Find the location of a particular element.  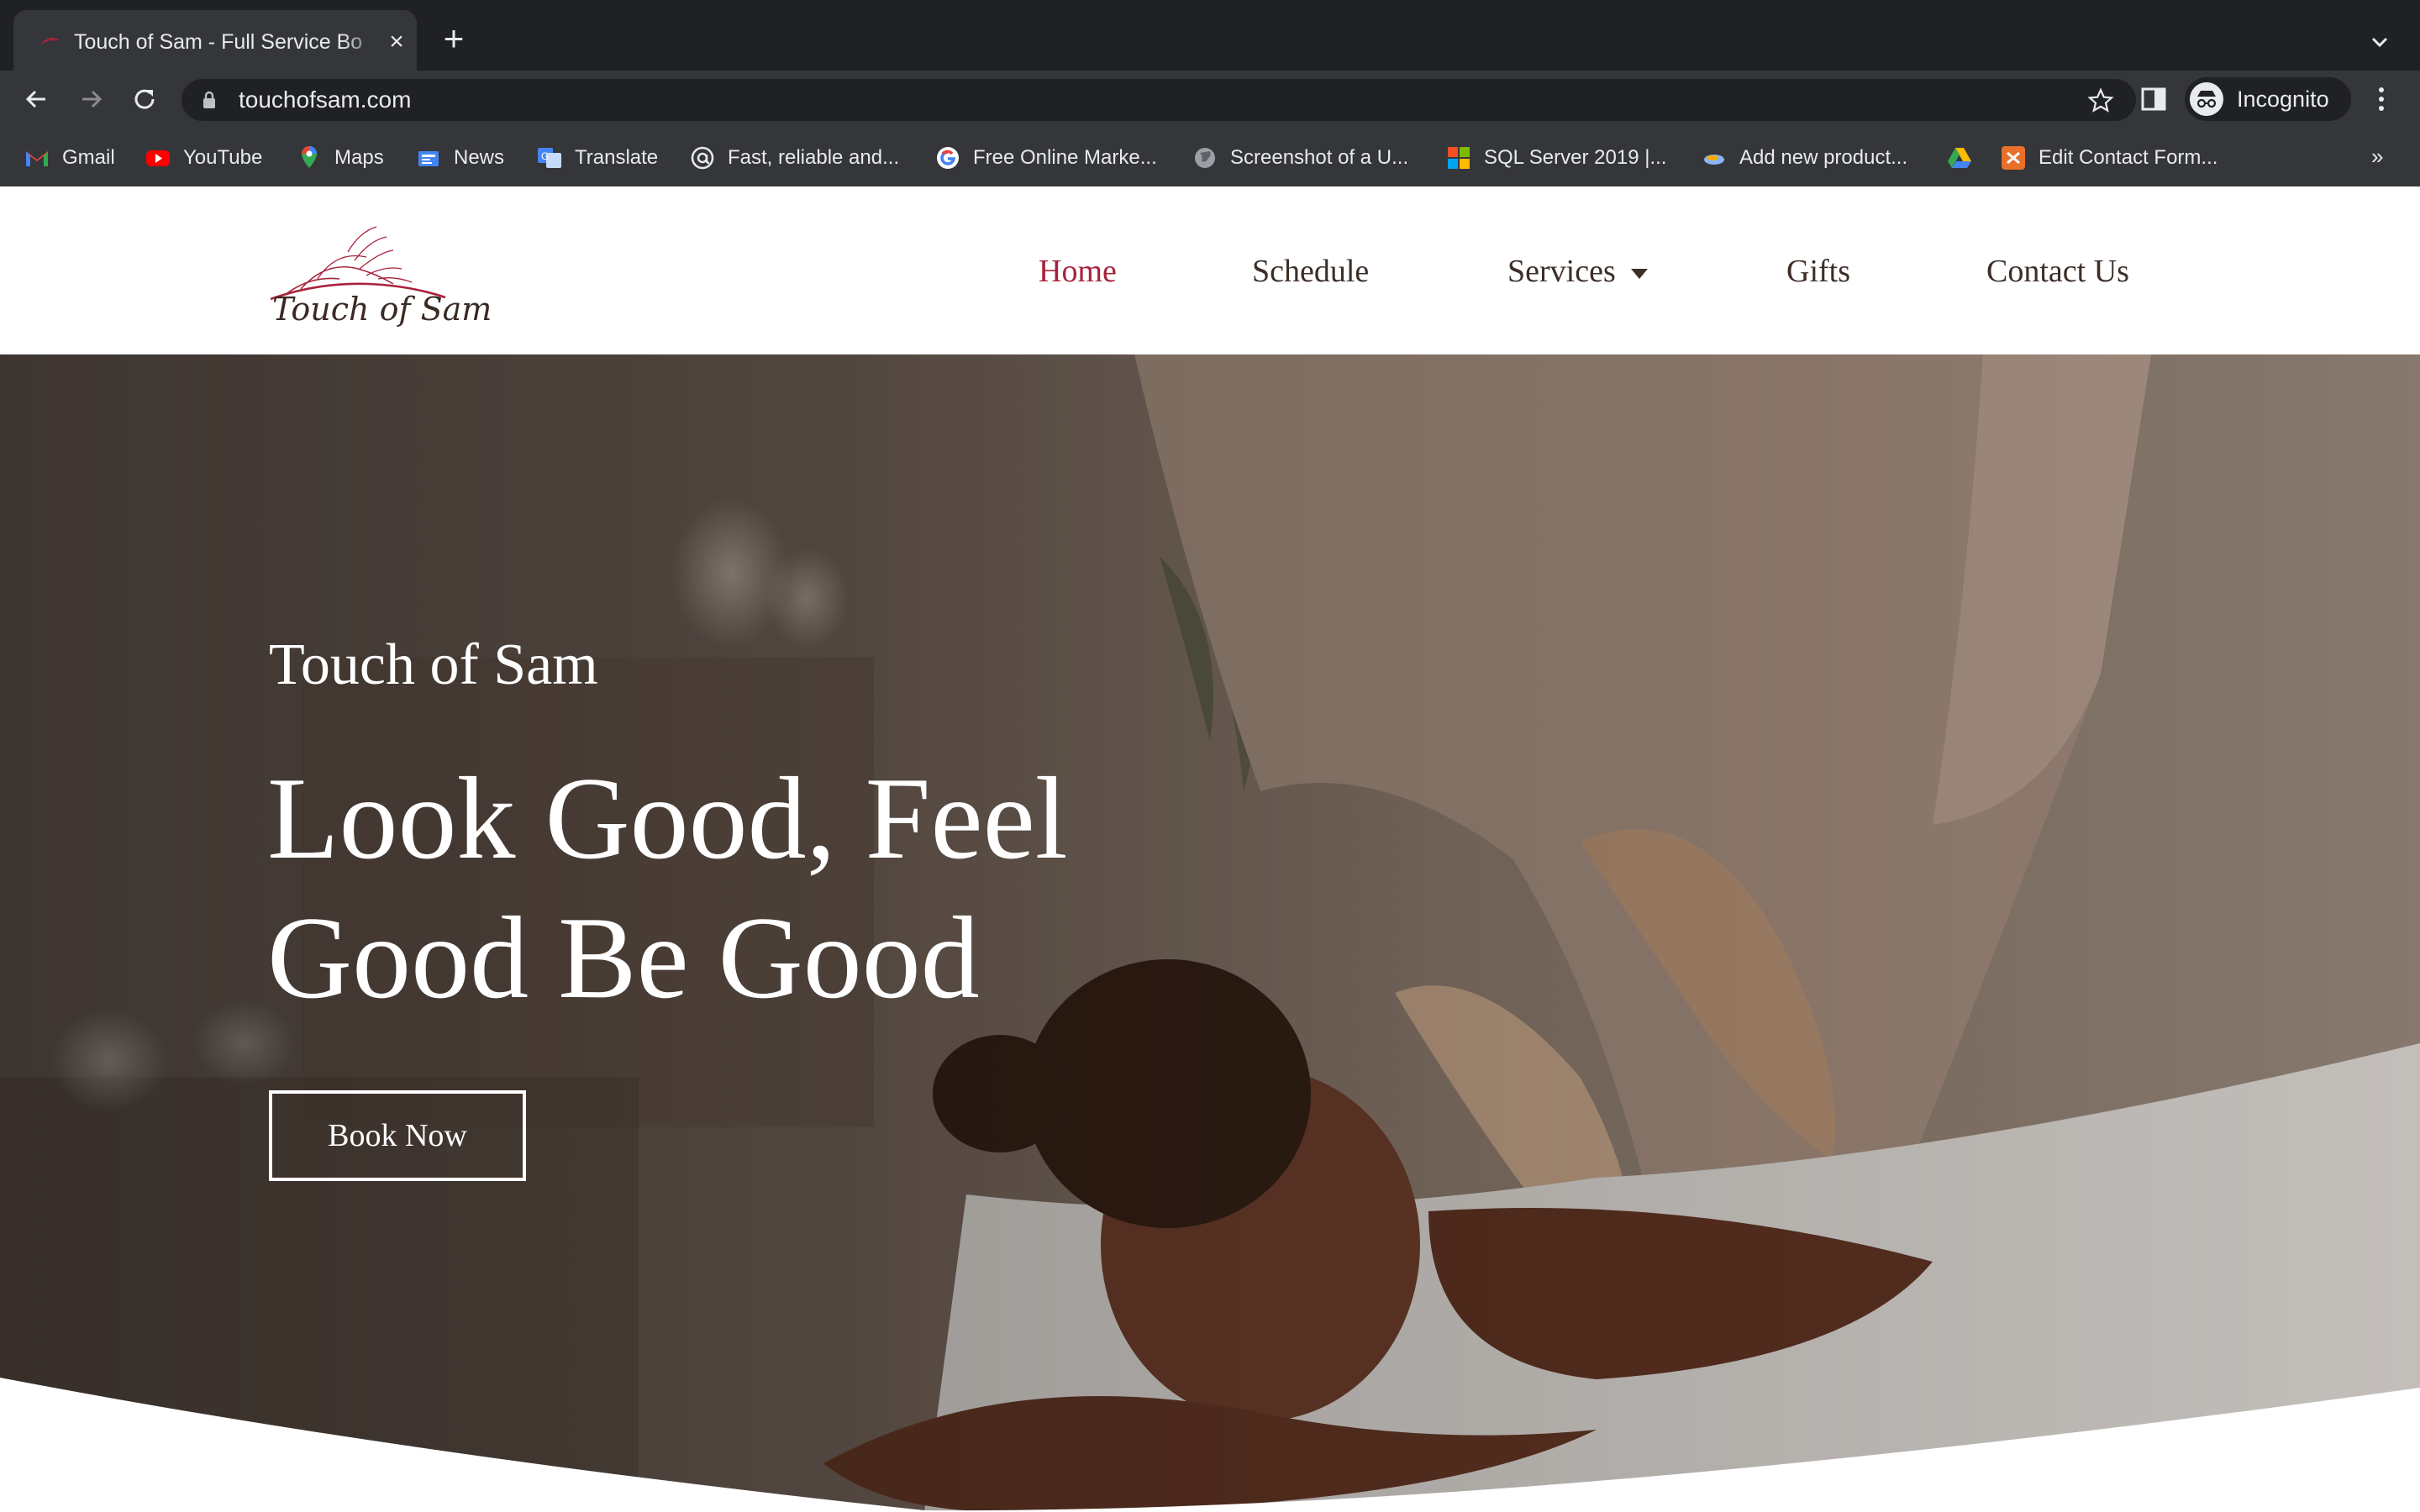

logo-wordmark: Touch of Sam is located at coordinates (382, 309).